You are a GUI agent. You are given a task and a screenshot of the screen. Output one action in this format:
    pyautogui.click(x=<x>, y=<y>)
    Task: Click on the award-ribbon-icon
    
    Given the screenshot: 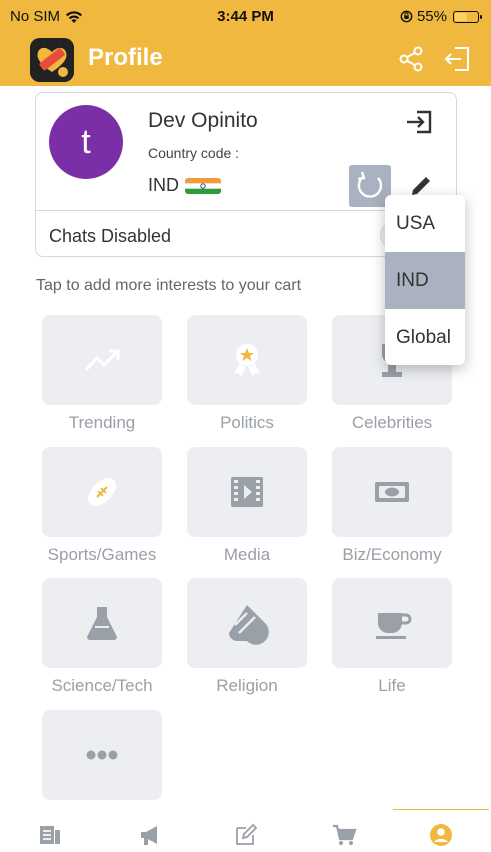 What is the action you would take?
    pyautogui.click(x=247, y=360)
    